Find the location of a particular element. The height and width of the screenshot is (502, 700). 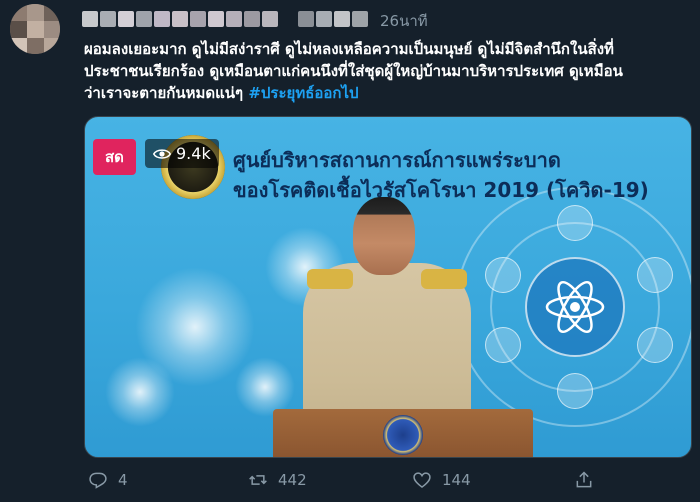

retweet-button: 442 is located at coordinates (277, 480).